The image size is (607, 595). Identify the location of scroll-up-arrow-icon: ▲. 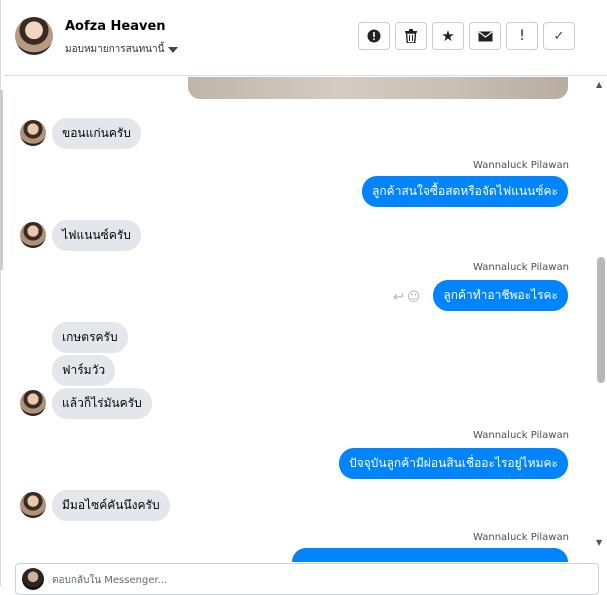
(599, 84).